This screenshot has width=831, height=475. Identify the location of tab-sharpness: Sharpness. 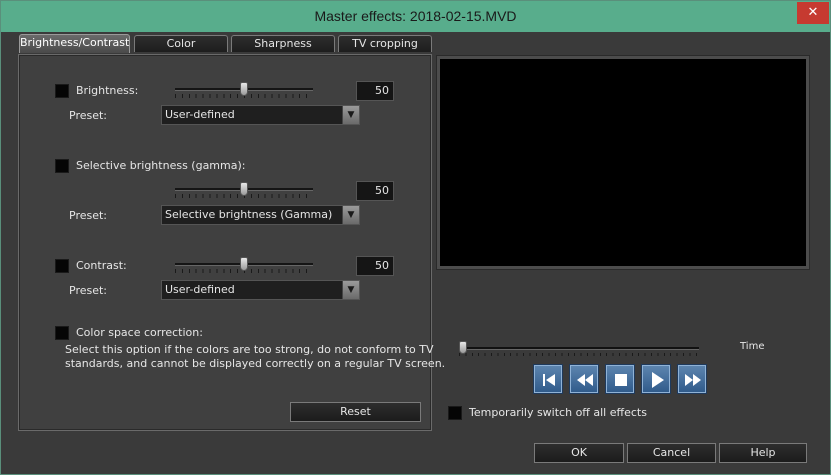
(283, 43).